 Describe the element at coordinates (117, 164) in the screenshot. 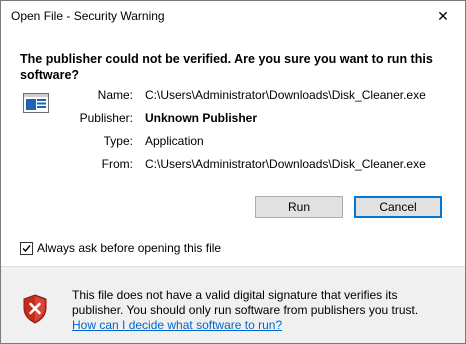

I see `from-label: From:` at that location.